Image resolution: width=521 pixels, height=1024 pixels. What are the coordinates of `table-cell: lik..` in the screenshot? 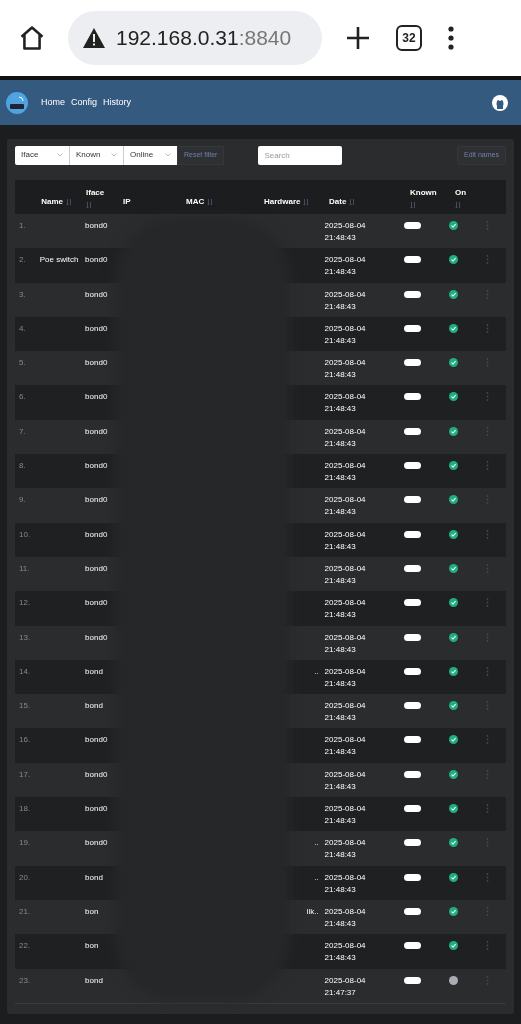 It's located at (312, 911).